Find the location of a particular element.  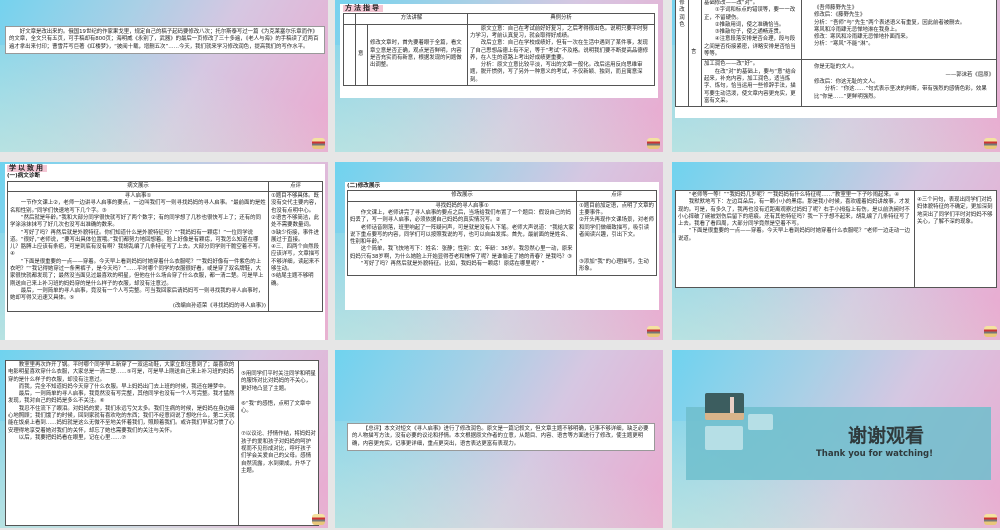

row-label: 意 is located at coordinates (361, 55).